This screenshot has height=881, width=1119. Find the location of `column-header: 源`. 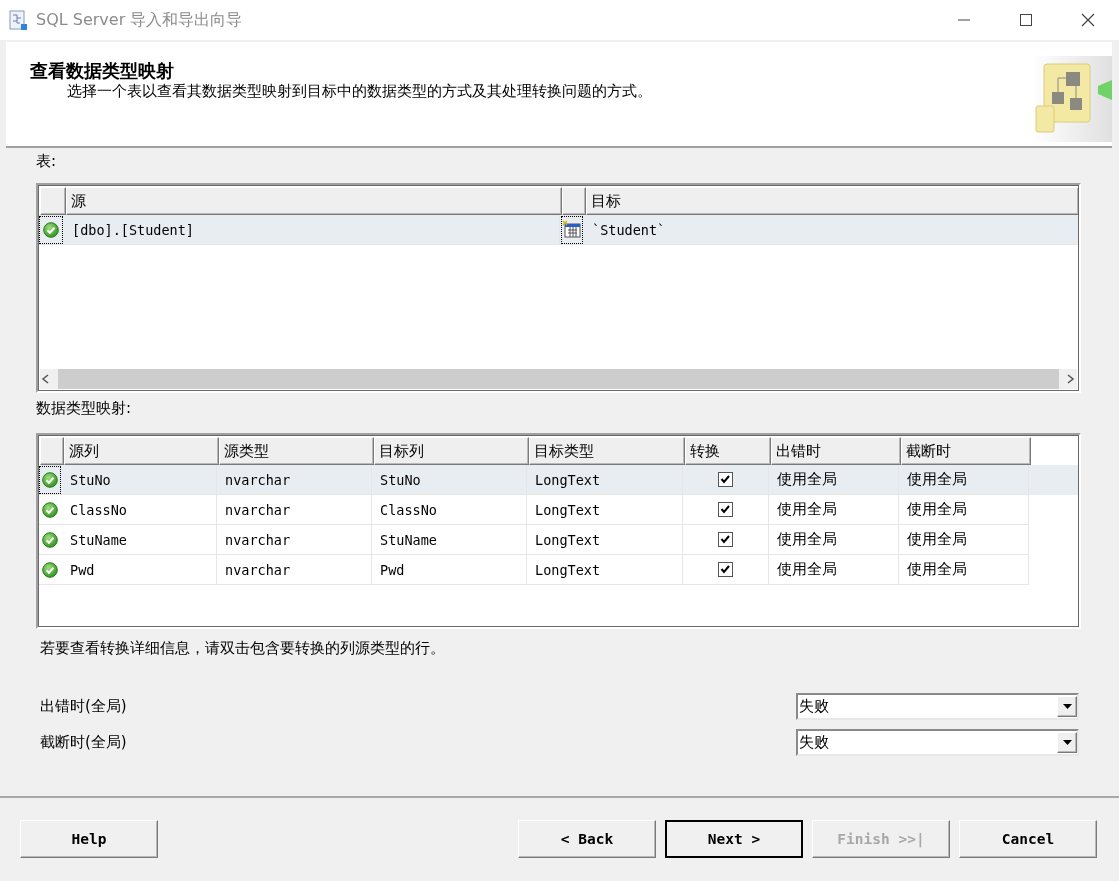

column-header: 源 is located at coordinates (314, 201).